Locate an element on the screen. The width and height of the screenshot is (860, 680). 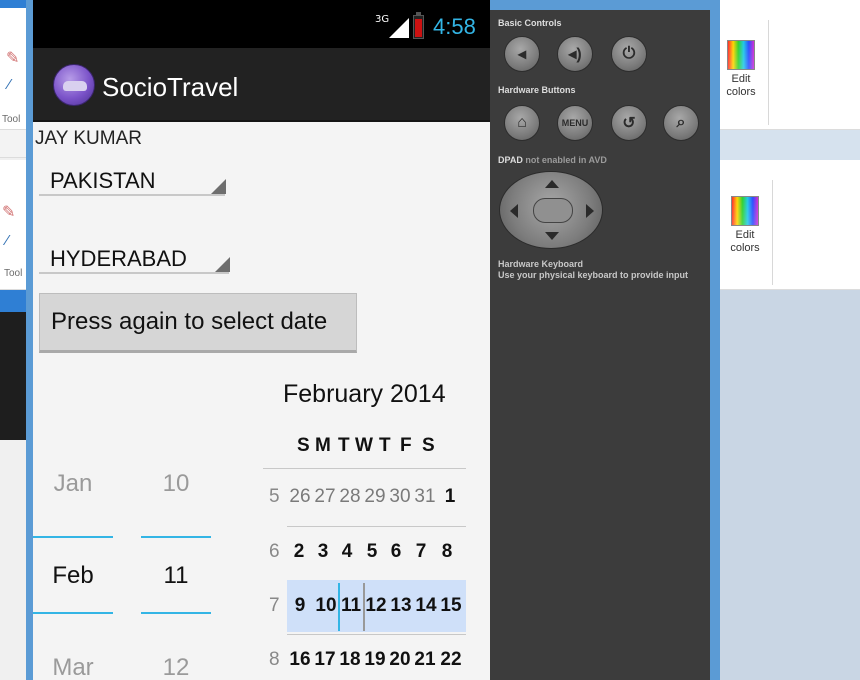
calendar-day: 29 is located at coordinates (375, 497).